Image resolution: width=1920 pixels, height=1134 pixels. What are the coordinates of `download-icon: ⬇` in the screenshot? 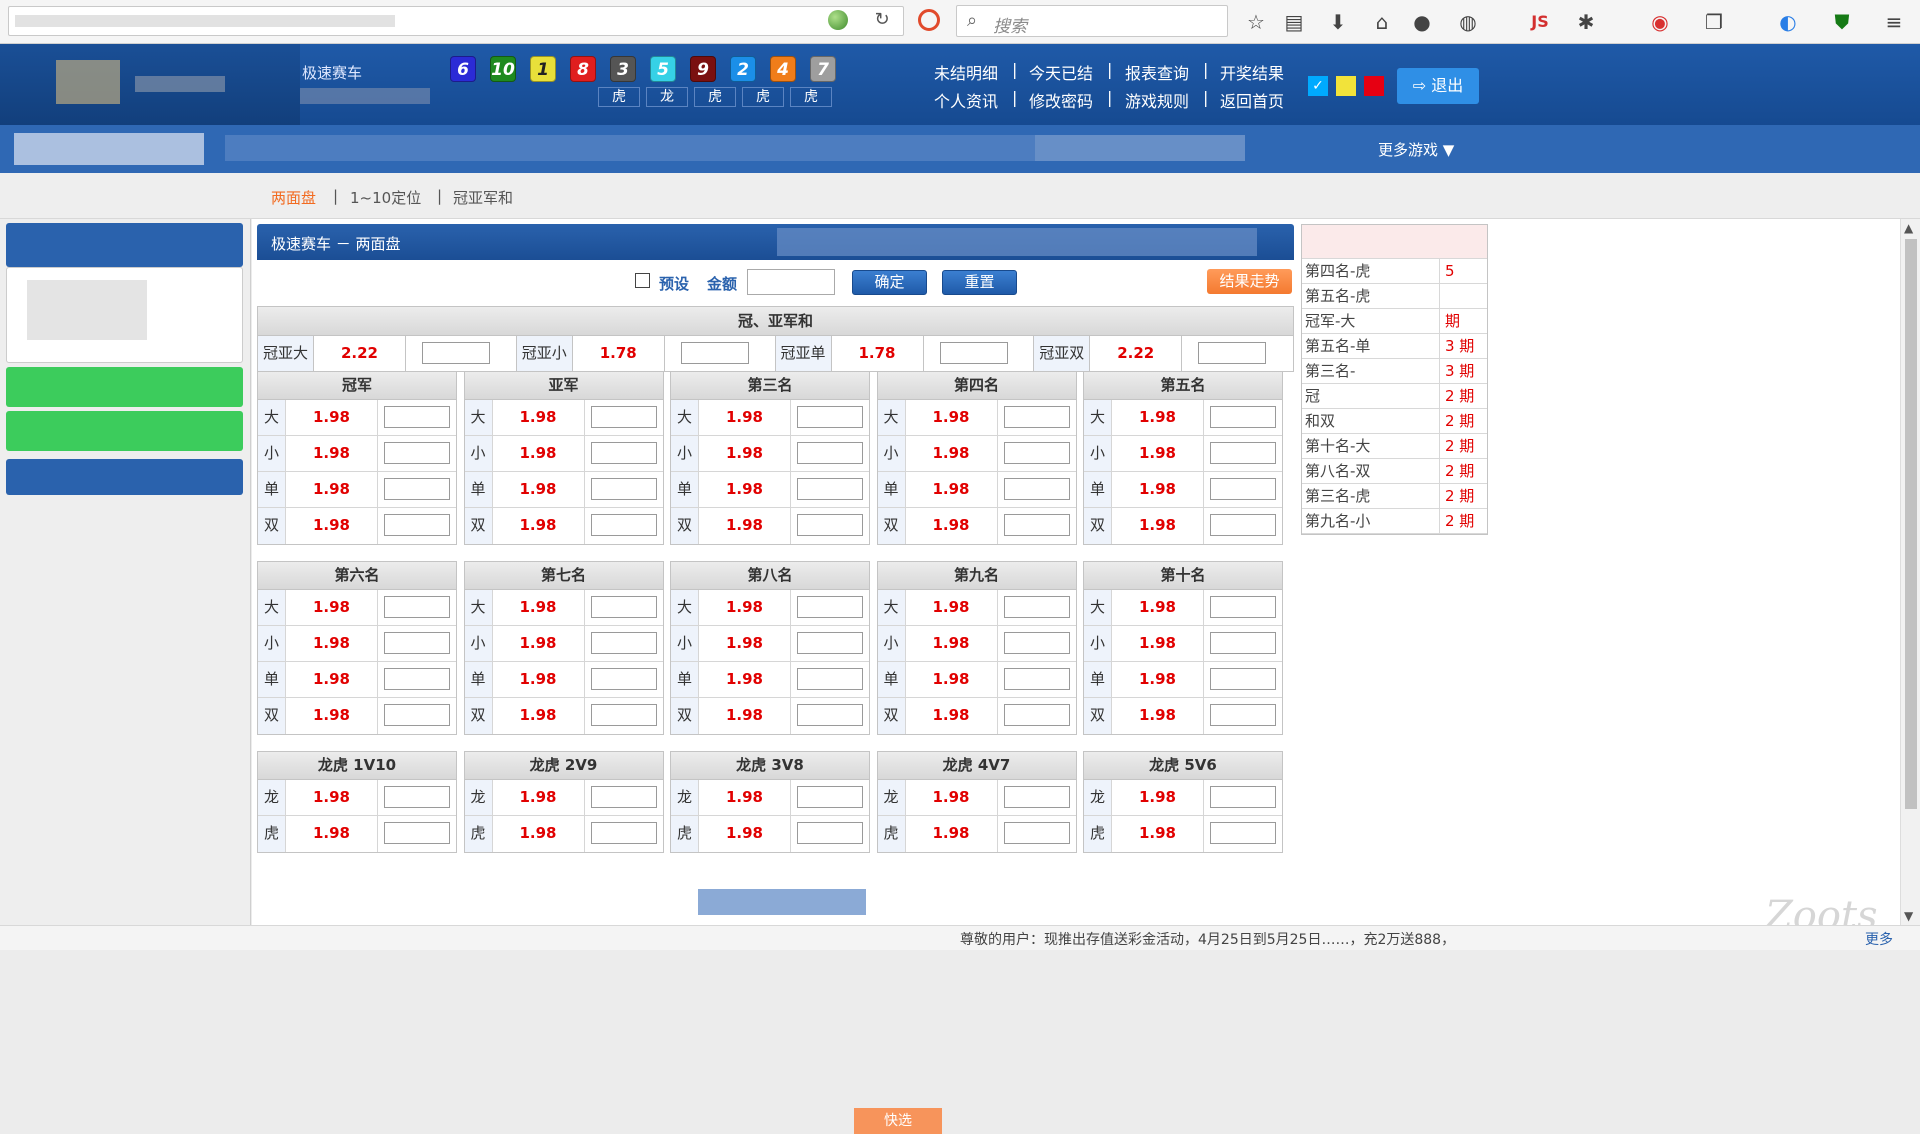 It's located at (1338, 22).